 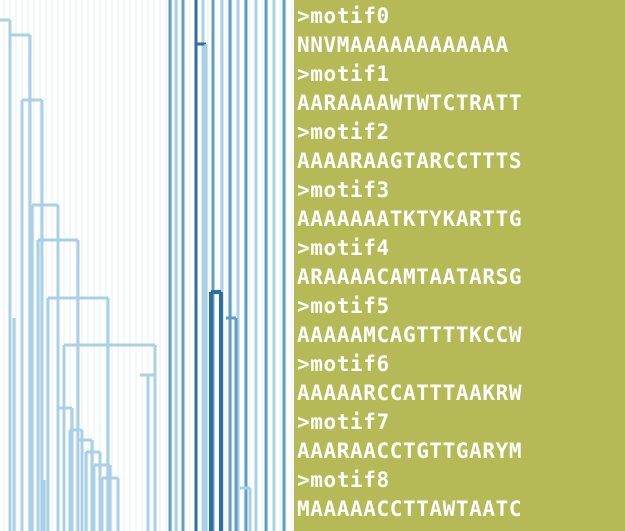 I want to click on motif-header: >motif8, so click(x=343, y=480).